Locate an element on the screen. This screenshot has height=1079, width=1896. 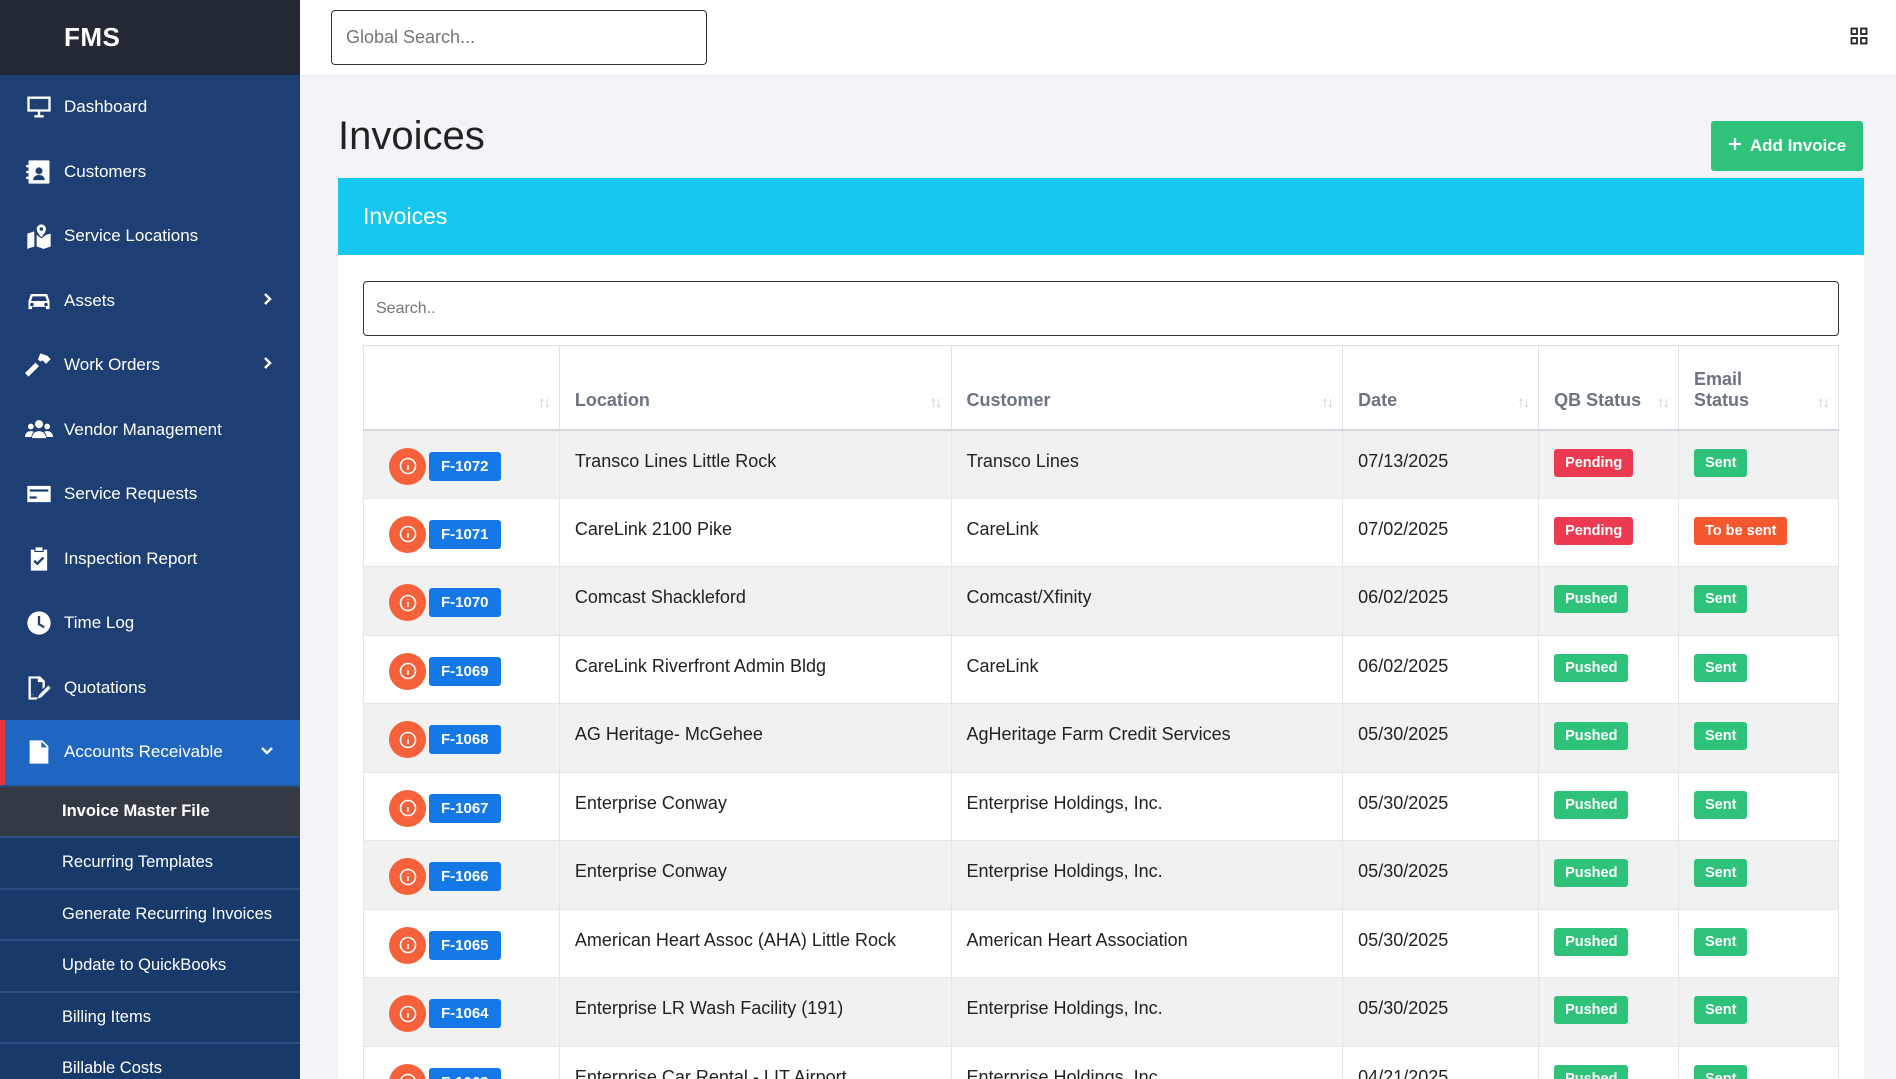
hammer-icon is located at coordinates (39, 365).